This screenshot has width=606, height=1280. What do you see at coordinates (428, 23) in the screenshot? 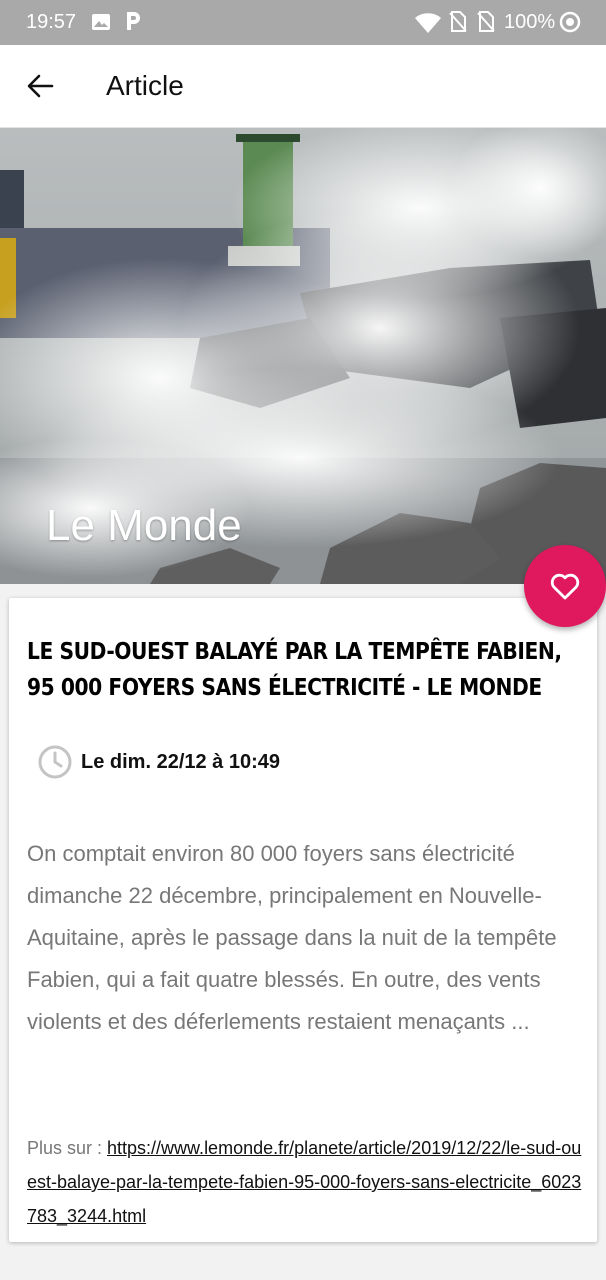
I see `wifi-icon` at bounding box center [428, 23].